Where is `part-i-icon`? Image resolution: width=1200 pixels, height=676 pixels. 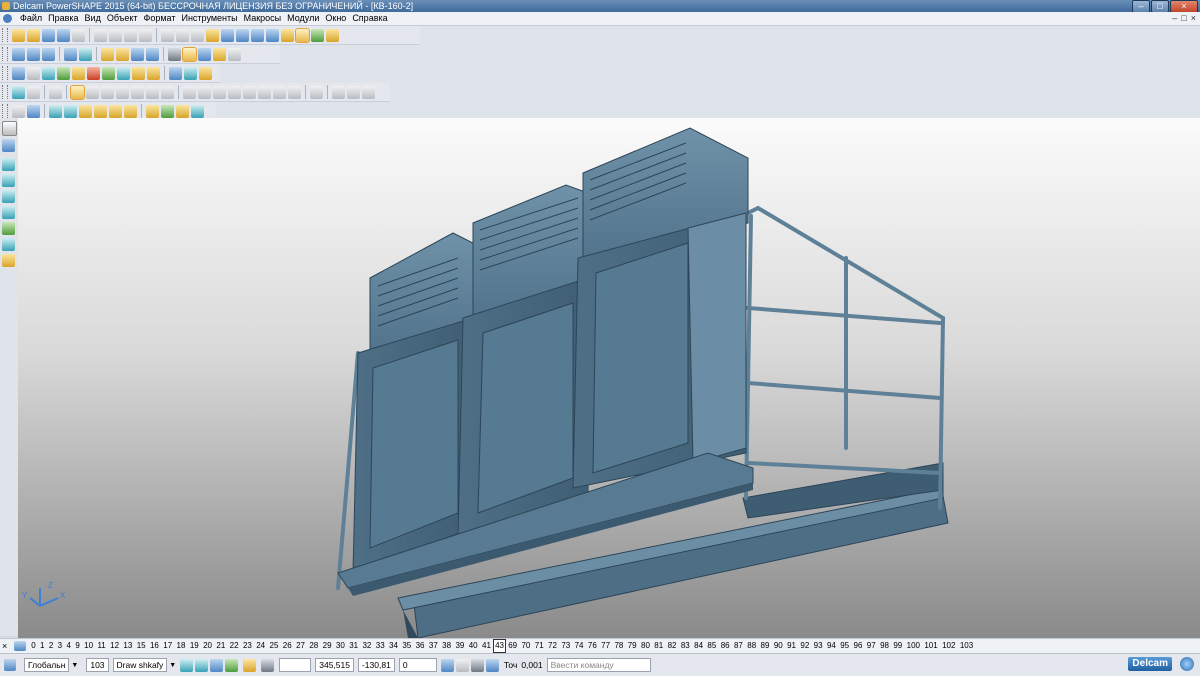
part-i-icon is located at coordinates (182, 111).